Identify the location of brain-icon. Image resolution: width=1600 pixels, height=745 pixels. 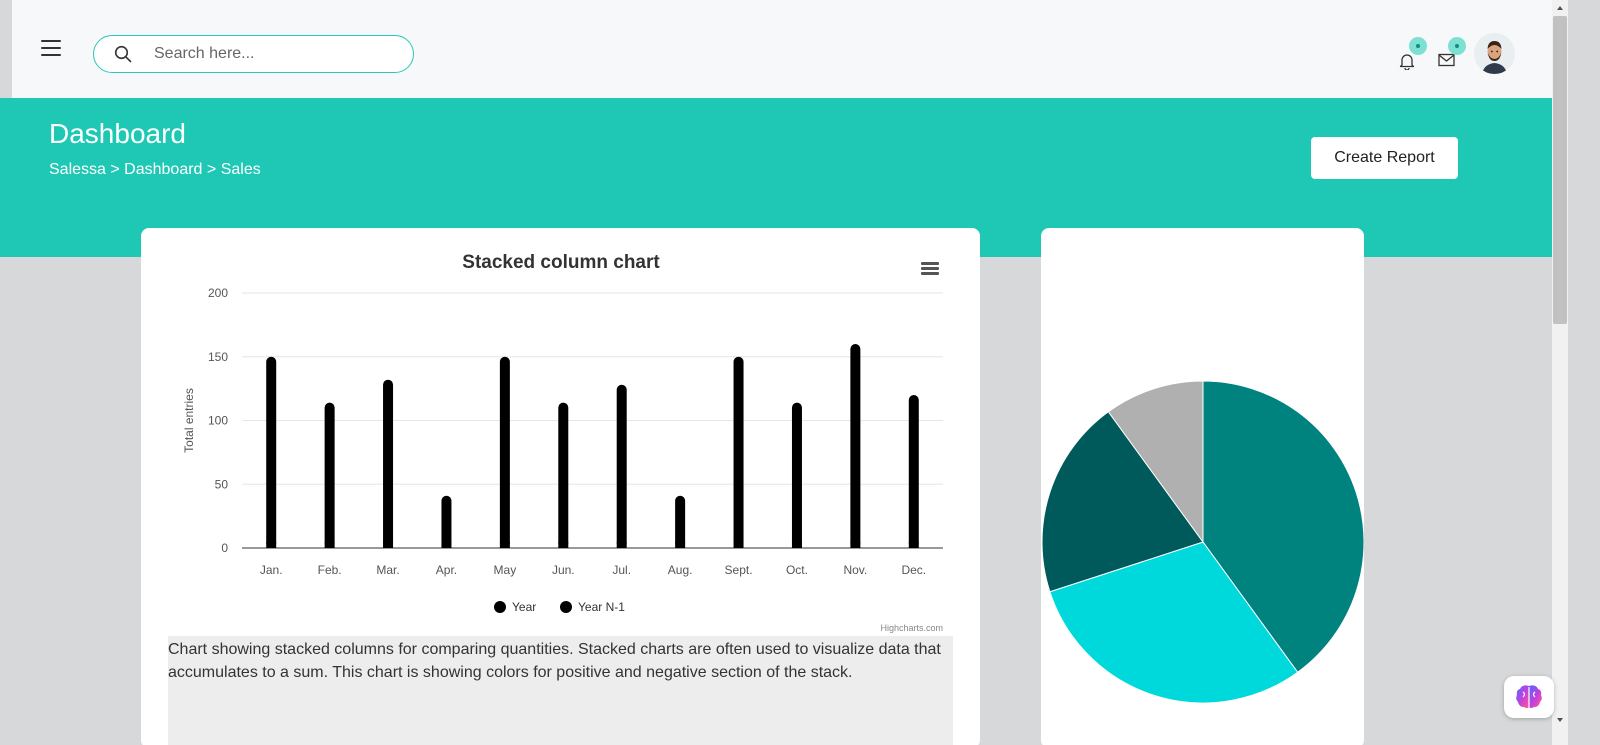
(1529, 696).